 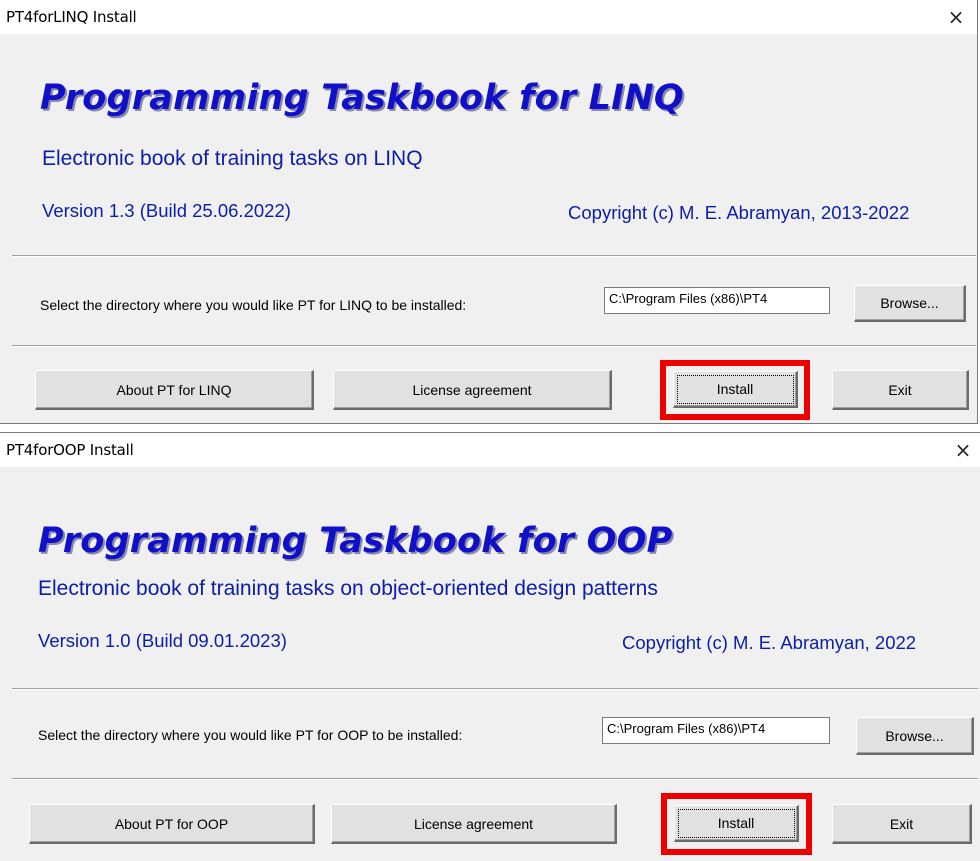 What do you see at coordinates (162, 640) in the screenshot?
I see `version-text: Version 1.0 (Build 09.01.2023)` at bounding box center [162, 640].